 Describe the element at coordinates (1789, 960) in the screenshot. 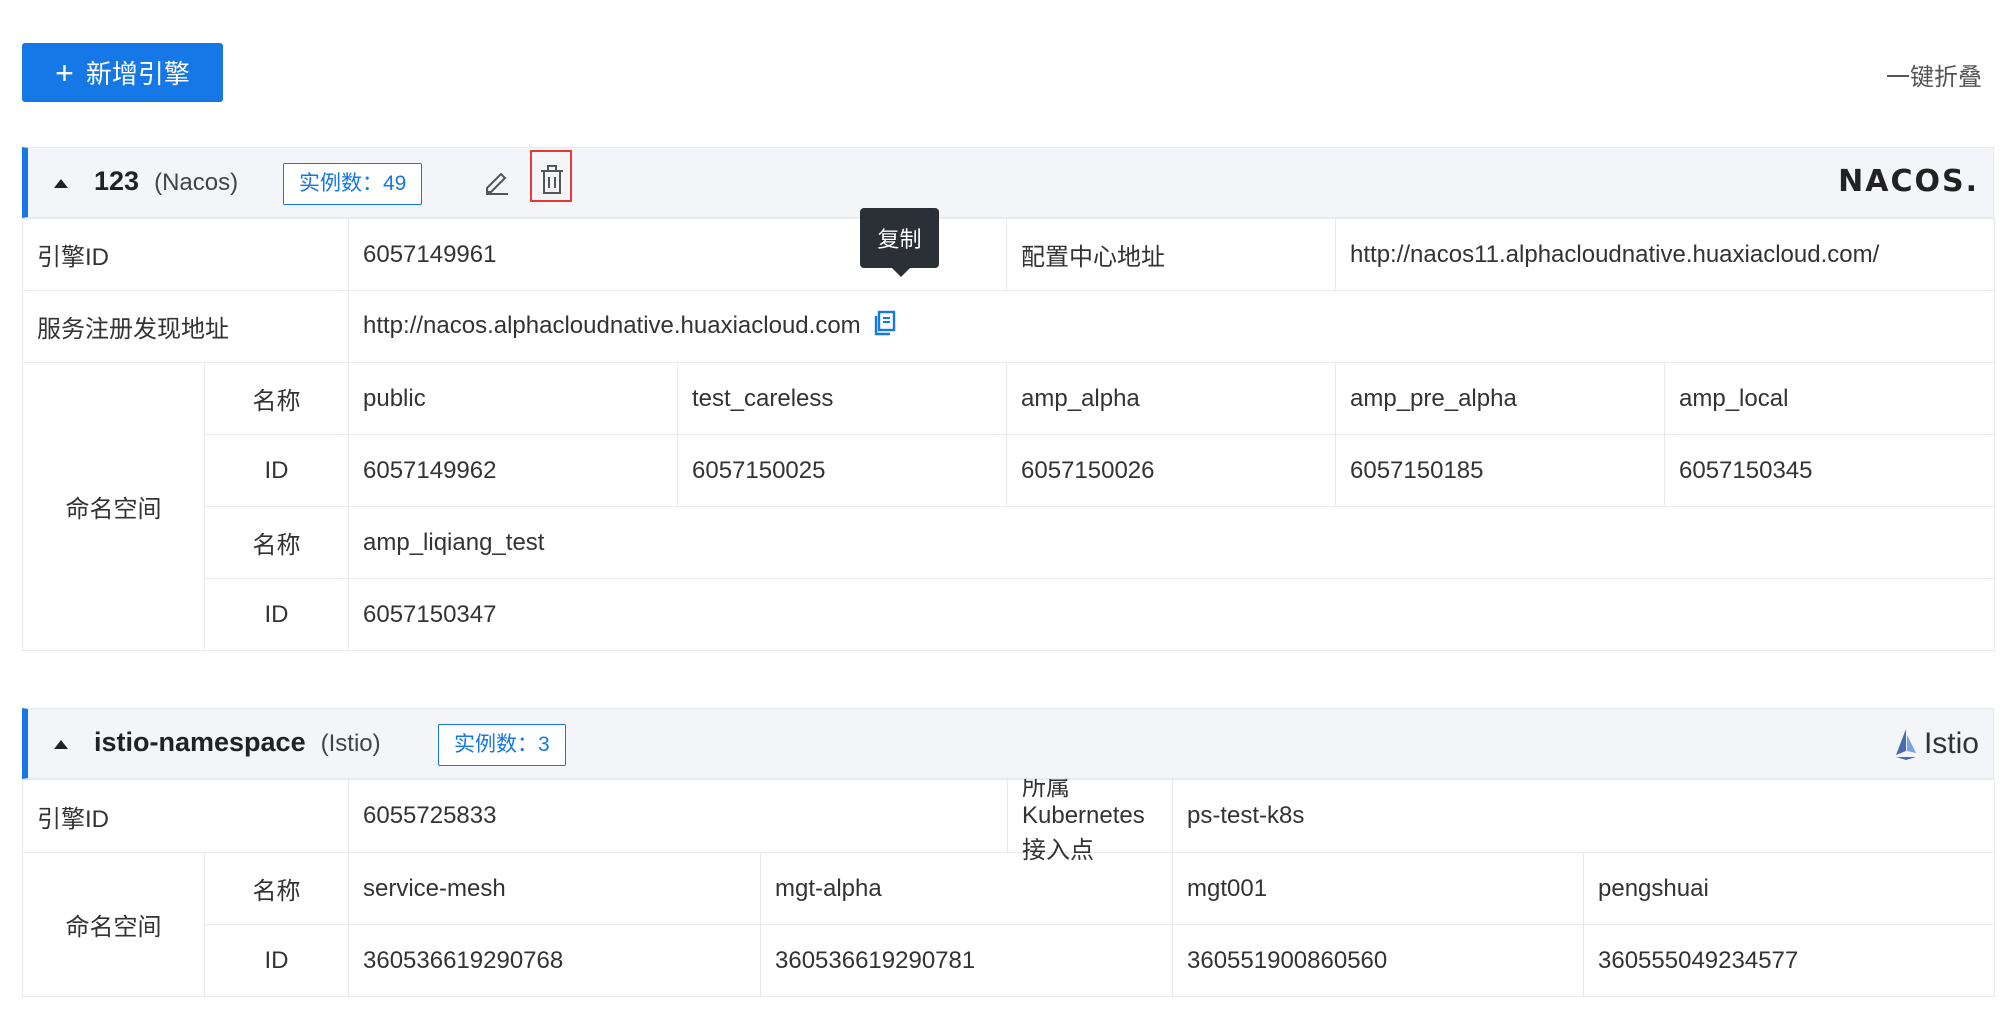

I see `ns-id: 360555049234577` at that location.